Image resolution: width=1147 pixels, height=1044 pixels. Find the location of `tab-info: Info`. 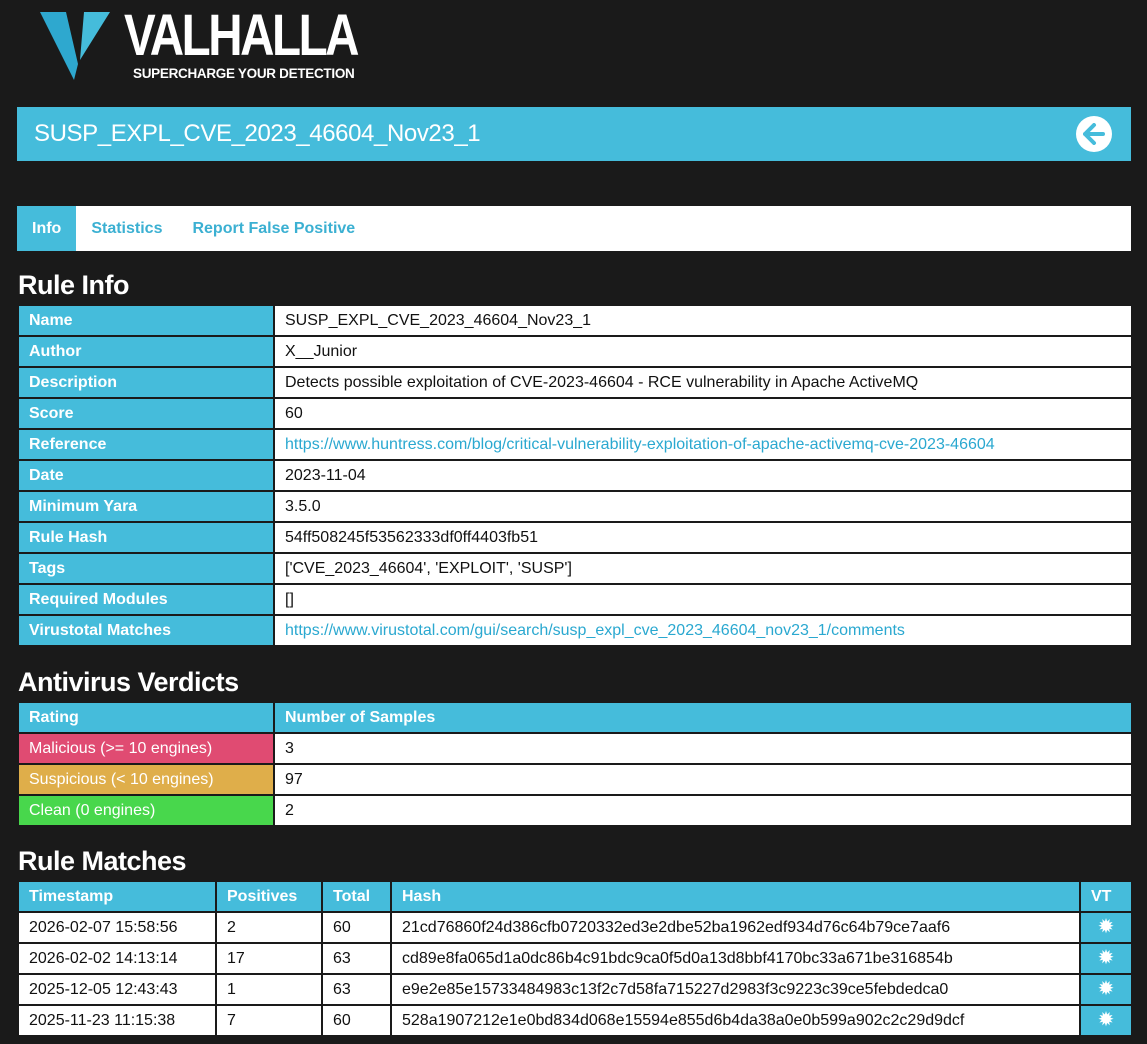

tab-info: Info is located at coordinates (47, 228).